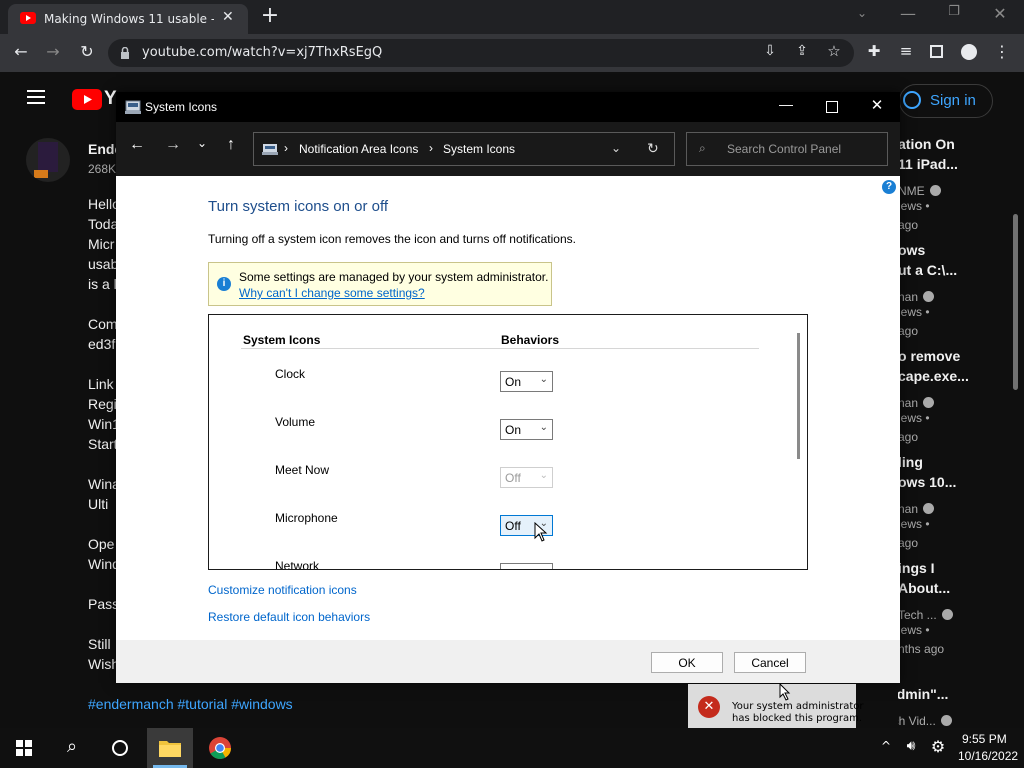  Describe the element at coordinates (24, 748) in the screenshot. I see `windows-start-icon` at that location.